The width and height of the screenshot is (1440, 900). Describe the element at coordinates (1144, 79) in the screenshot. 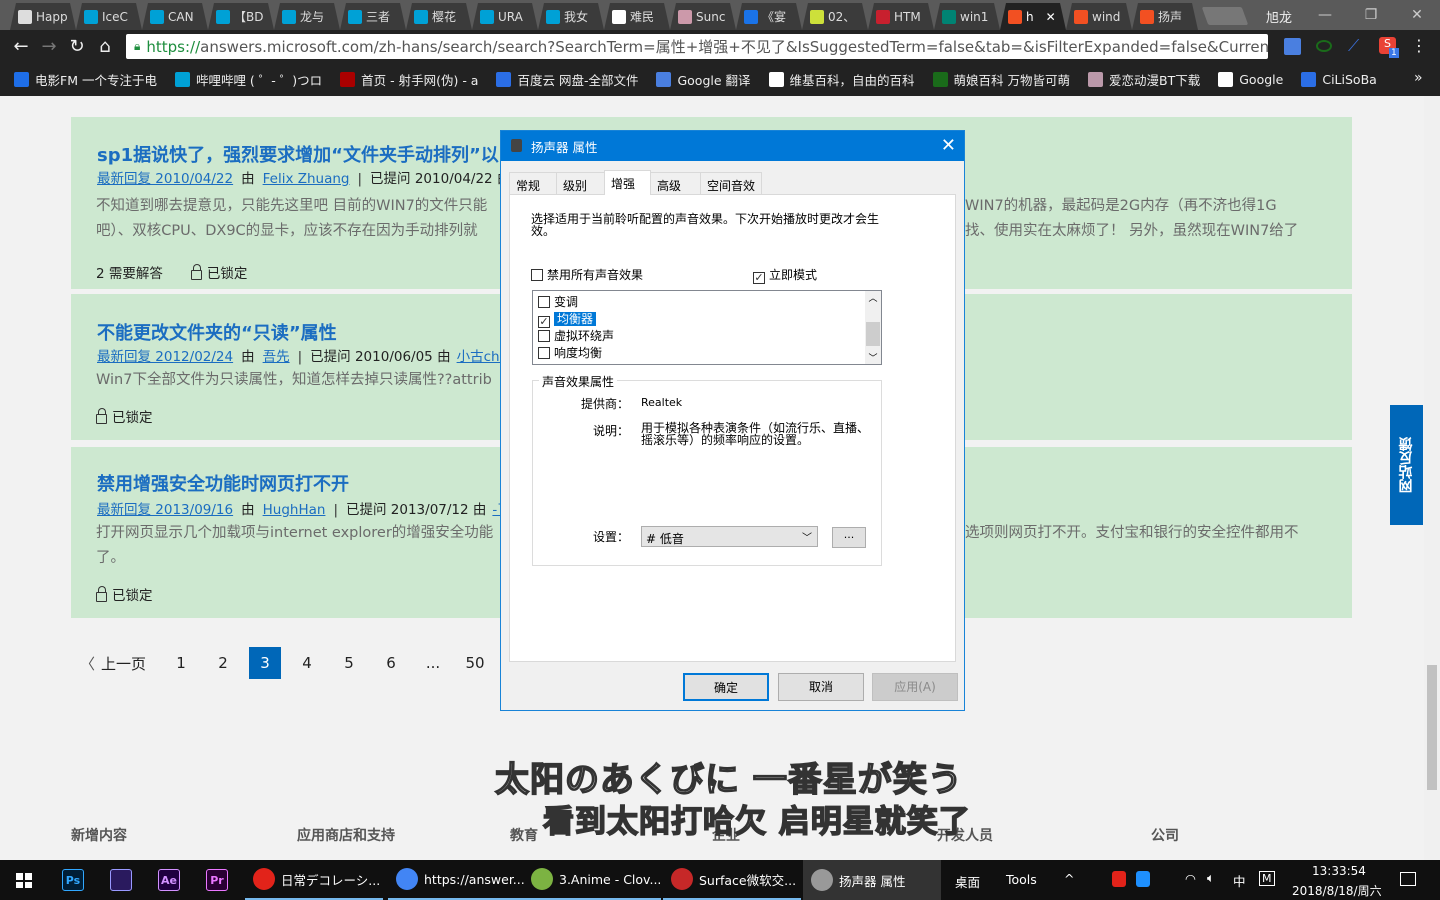

I see `bookmark-item: 爱恋动漫BT下载` at that location.